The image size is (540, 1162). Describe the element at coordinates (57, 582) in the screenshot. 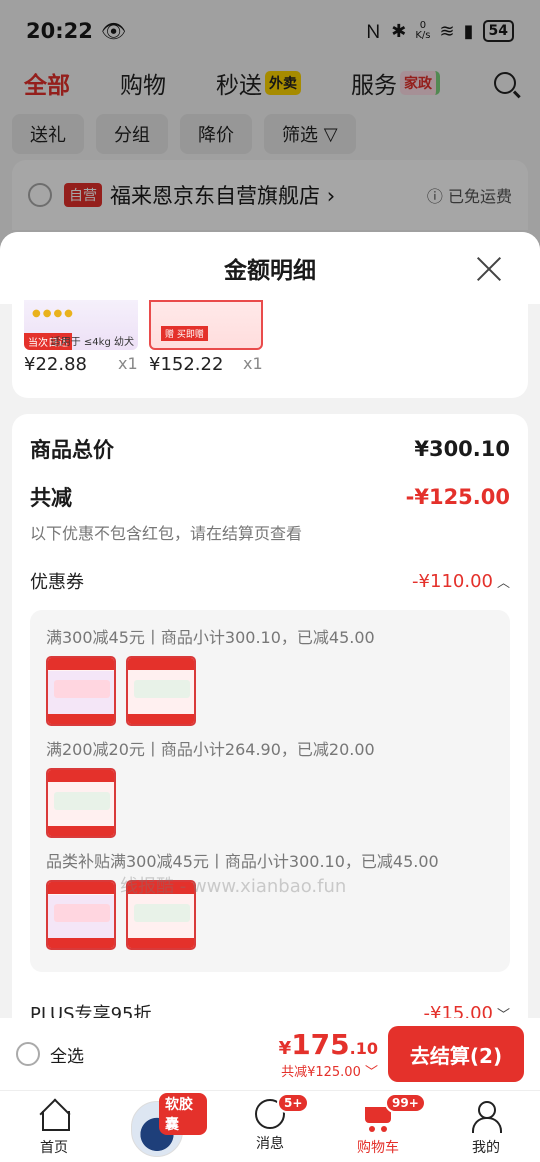

I see `coupon-label: 优惠券` at that location.